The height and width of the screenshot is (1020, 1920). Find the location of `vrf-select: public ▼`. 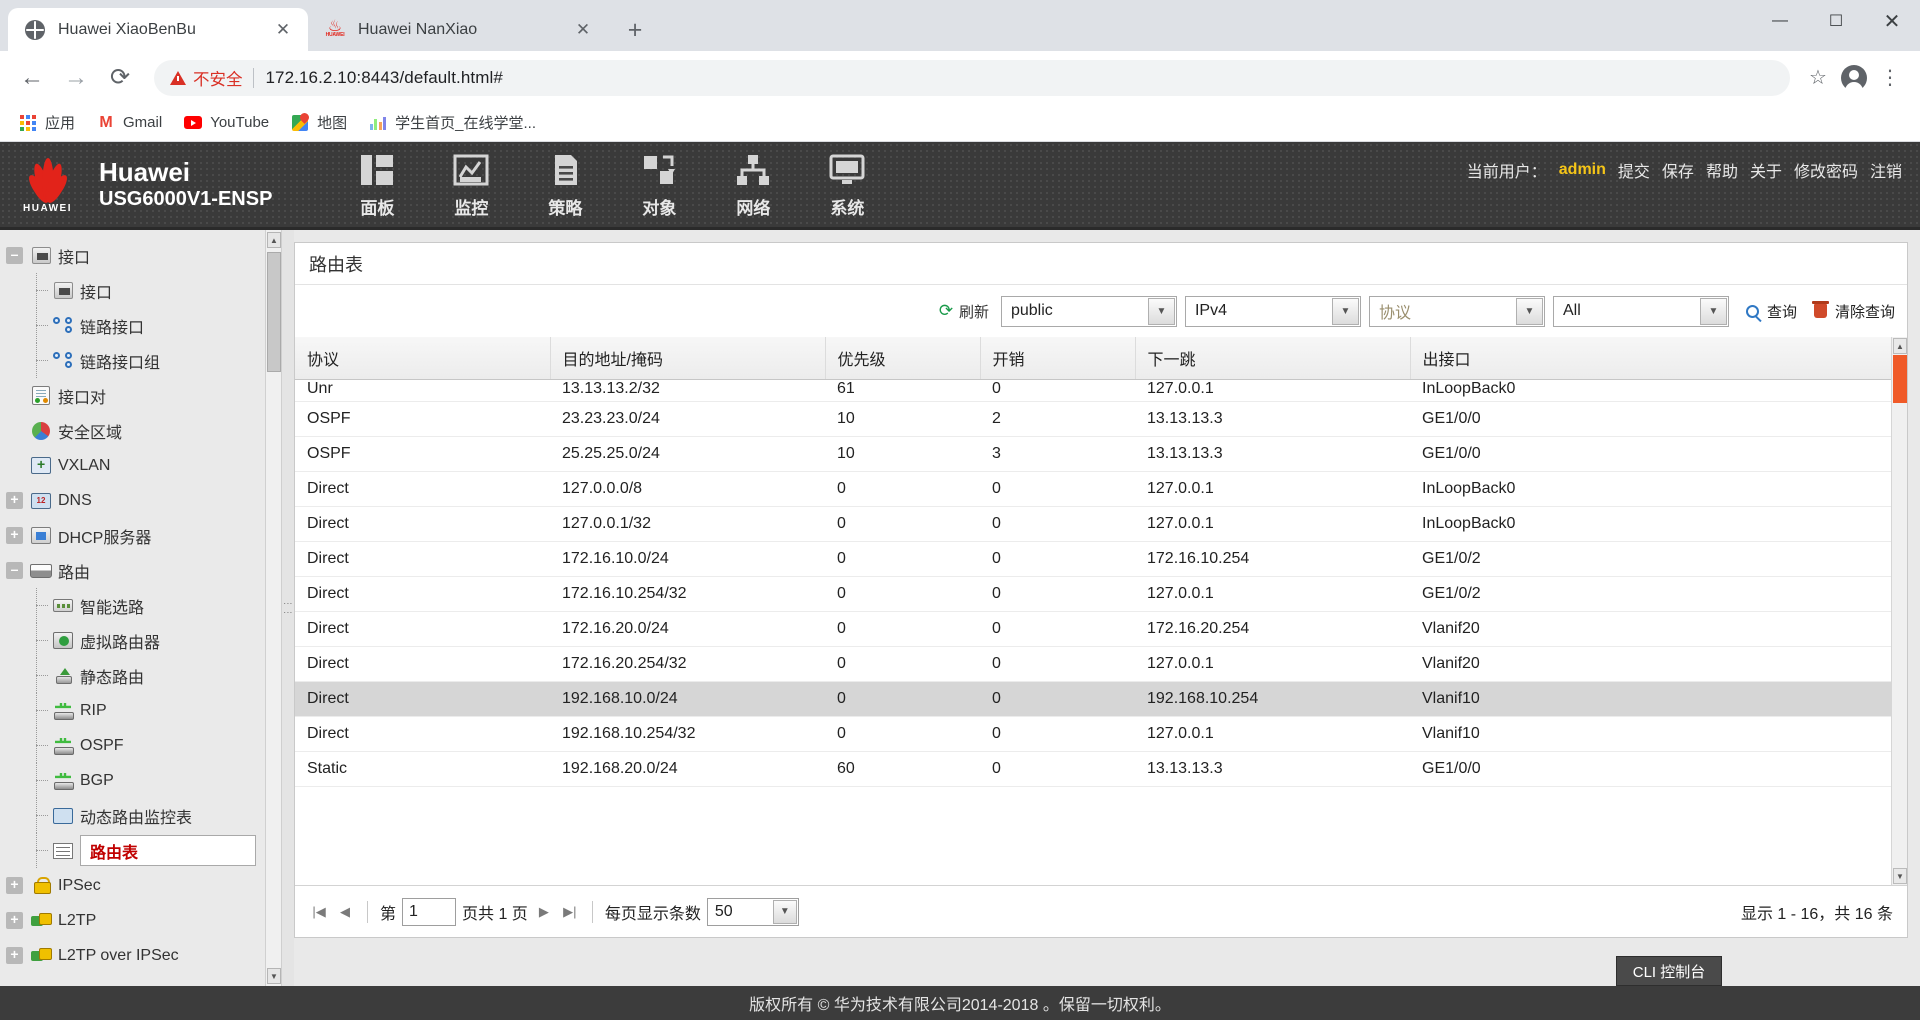

vrf-select: public ▼ is located at coordinates (1088, 311).